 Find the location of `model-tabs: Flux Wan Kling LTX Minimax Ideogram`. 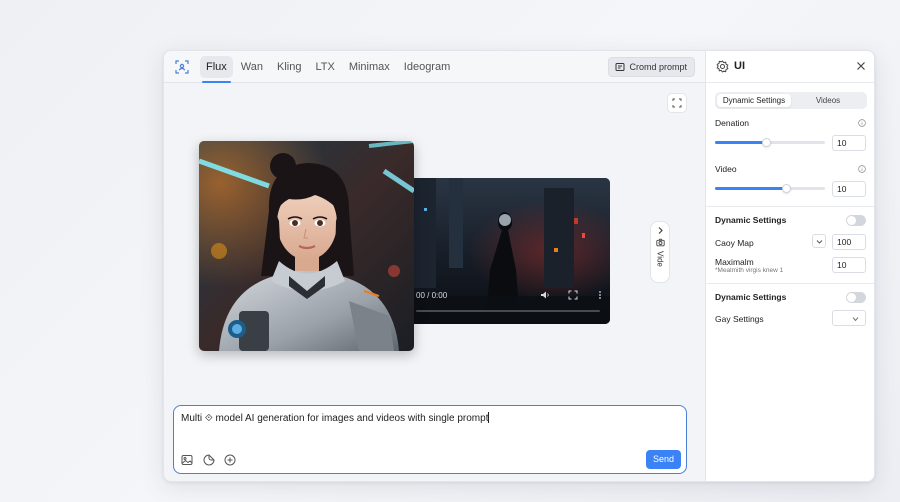

model-tabs: Flux Wan Kling LTX Minimax Ideogram is located at coordinates (328, 69).